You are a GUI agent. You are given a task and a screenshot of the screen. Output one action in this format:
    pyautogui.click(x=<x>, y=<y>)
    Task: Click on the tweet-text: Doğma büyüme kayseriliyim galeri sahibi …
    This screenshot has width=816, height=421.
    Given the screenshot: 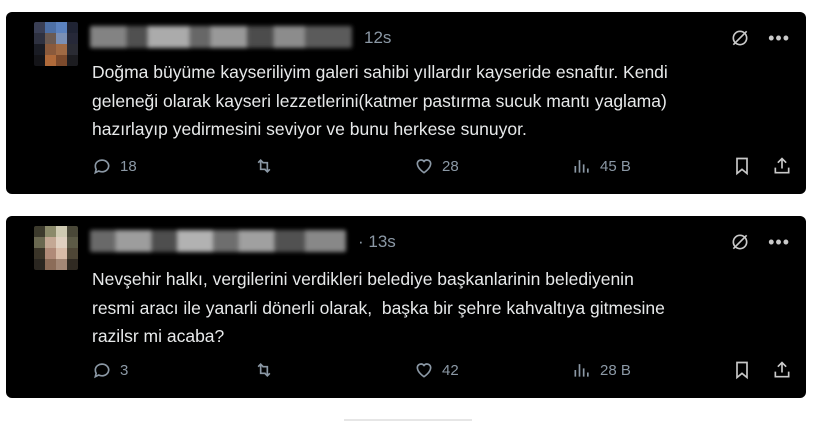 What is the action you would take?
    pyautogui.click(x=380, y=100)
    